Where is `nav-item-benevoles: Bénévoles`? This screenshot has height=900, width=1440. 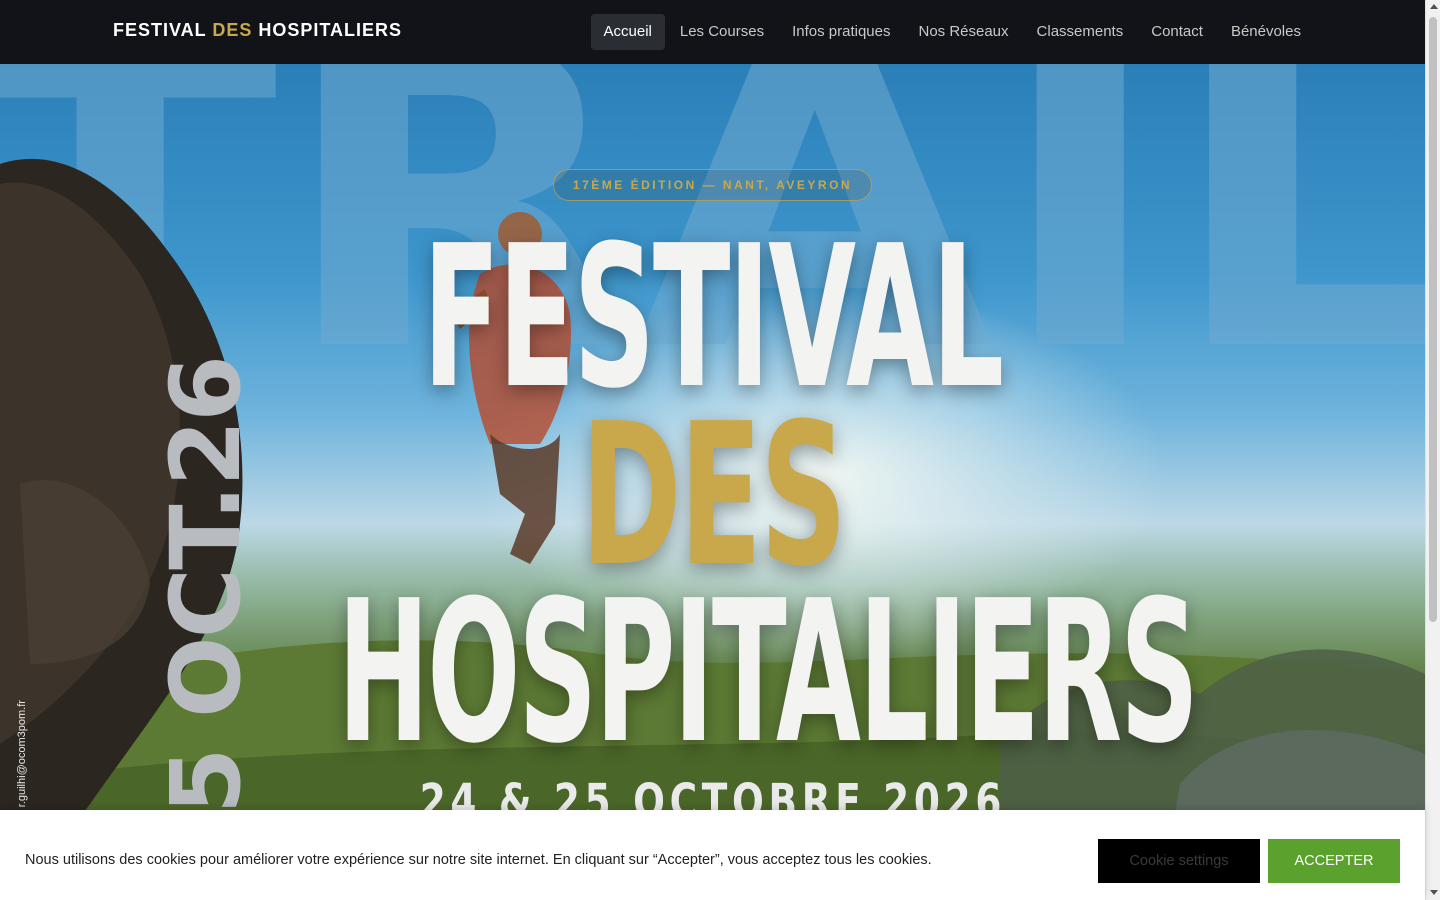
nav-item-benevoles: Bénévoles is located at coordinates (1266, 32).